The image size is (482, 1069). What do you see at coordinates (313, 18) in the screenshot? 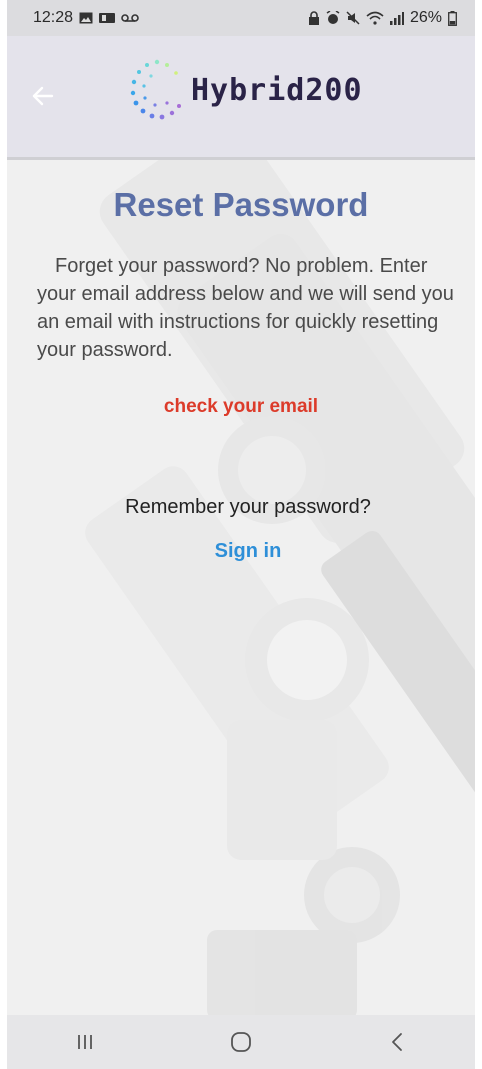
I see `lock-icon` at bounding box center [313, 18].